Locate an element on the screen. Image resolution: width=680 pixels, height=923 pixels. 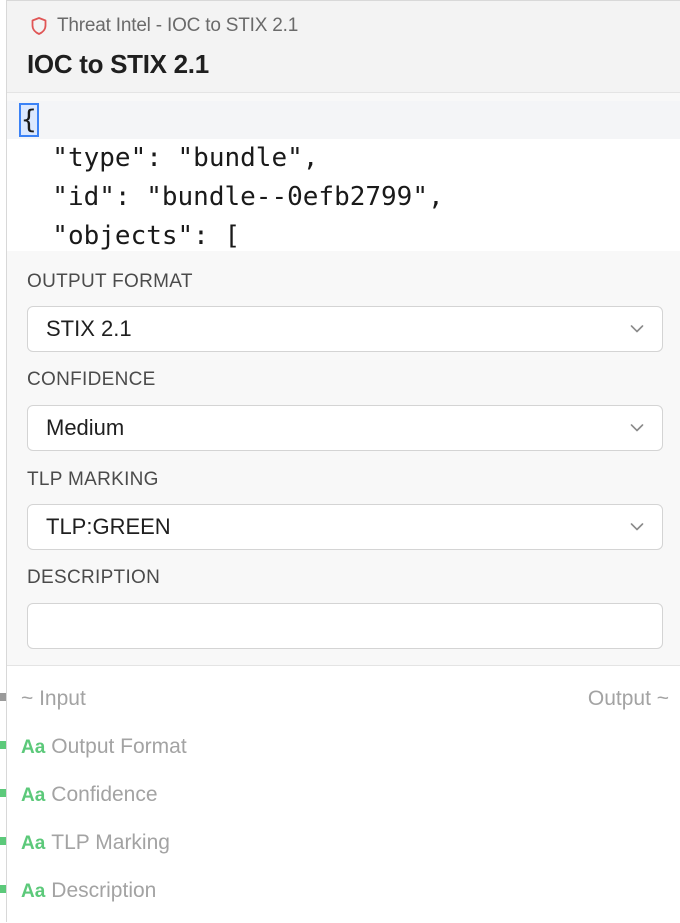
output-format-select: STIX 2.1 is located at coordinates (345, 329).